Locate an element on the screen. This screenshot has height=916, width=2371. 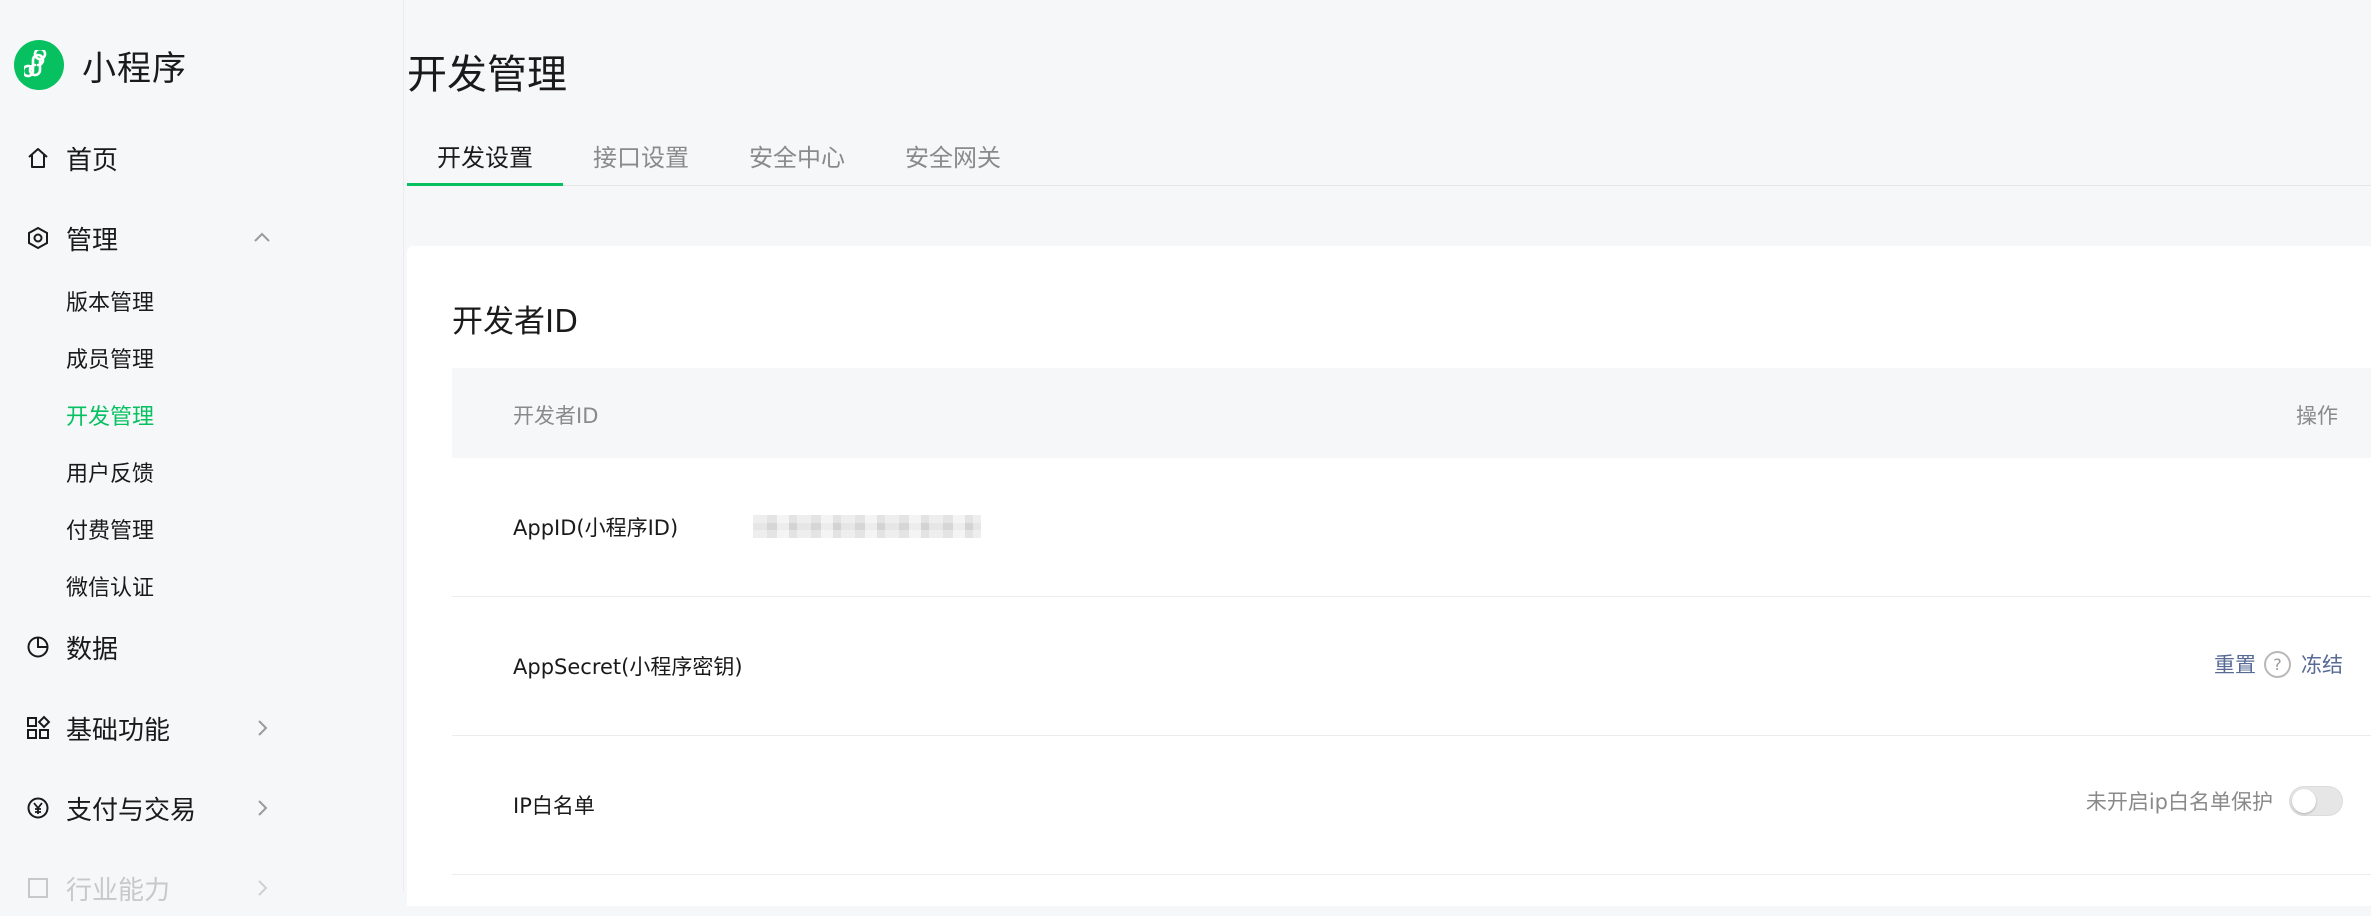
toggle-knob is located at coordinates (2304, 801).